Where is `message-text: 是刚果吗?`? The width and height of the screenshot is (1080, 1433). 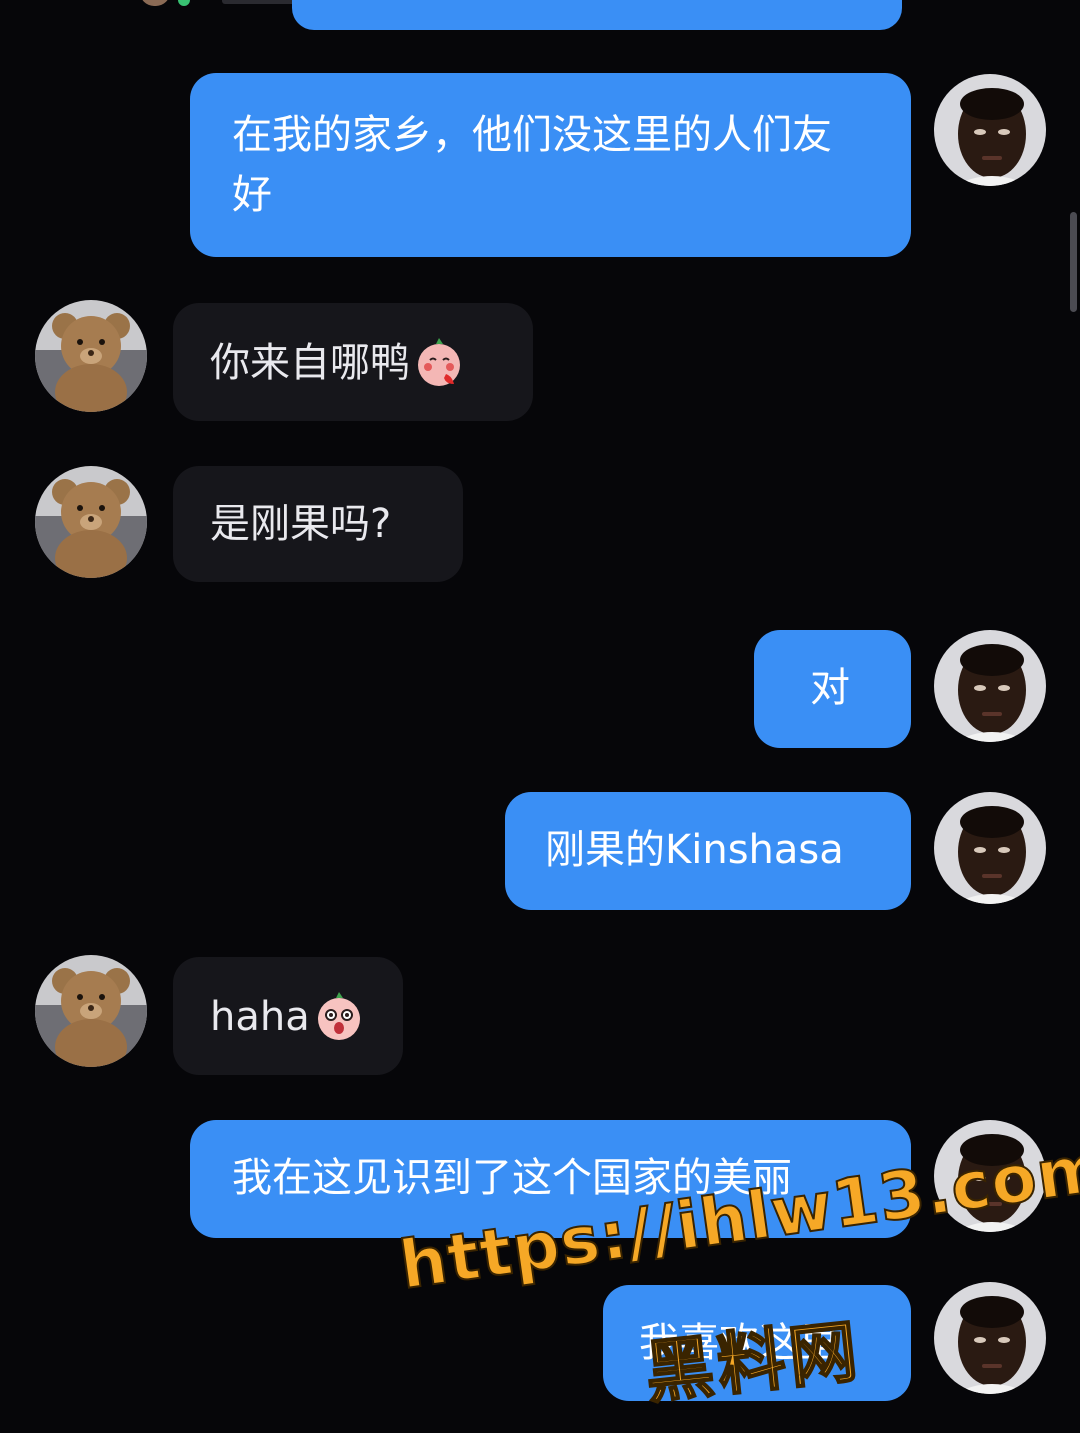 message-text: 是刚果吗? is located at coordinates (301, 524).